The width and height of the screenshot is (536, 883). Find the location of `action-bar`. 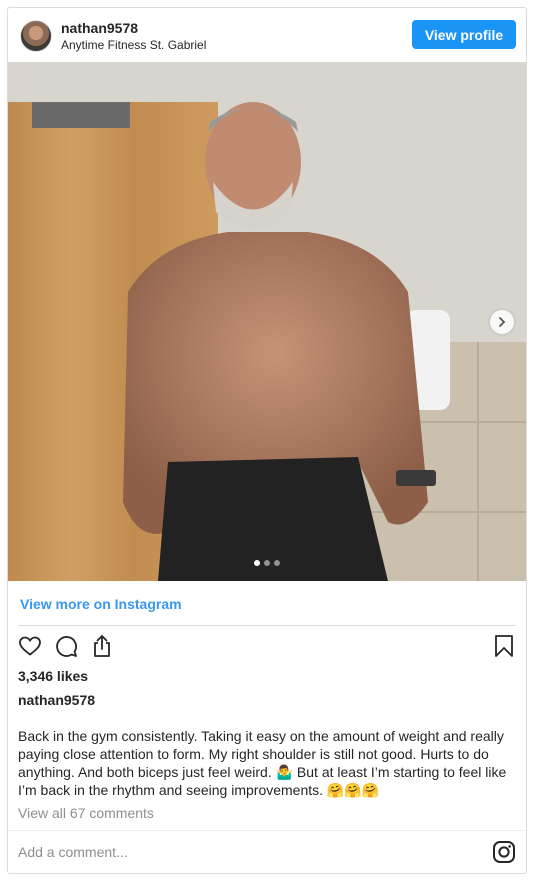

action-bar is located at coordinates (267, 647).